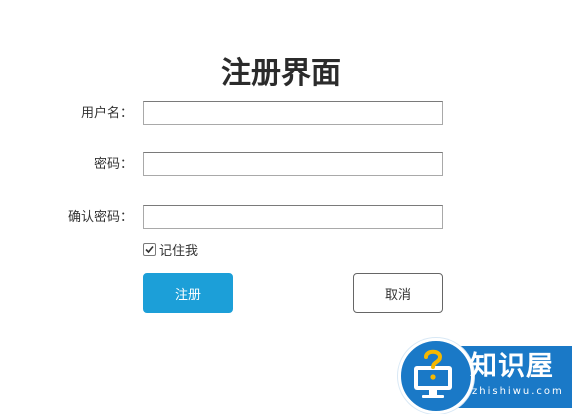 This screenshot has width=572, height=414. Describe the element at coordinates (188, 293) in the screenshot. I see `register-button: 注册` at that location.